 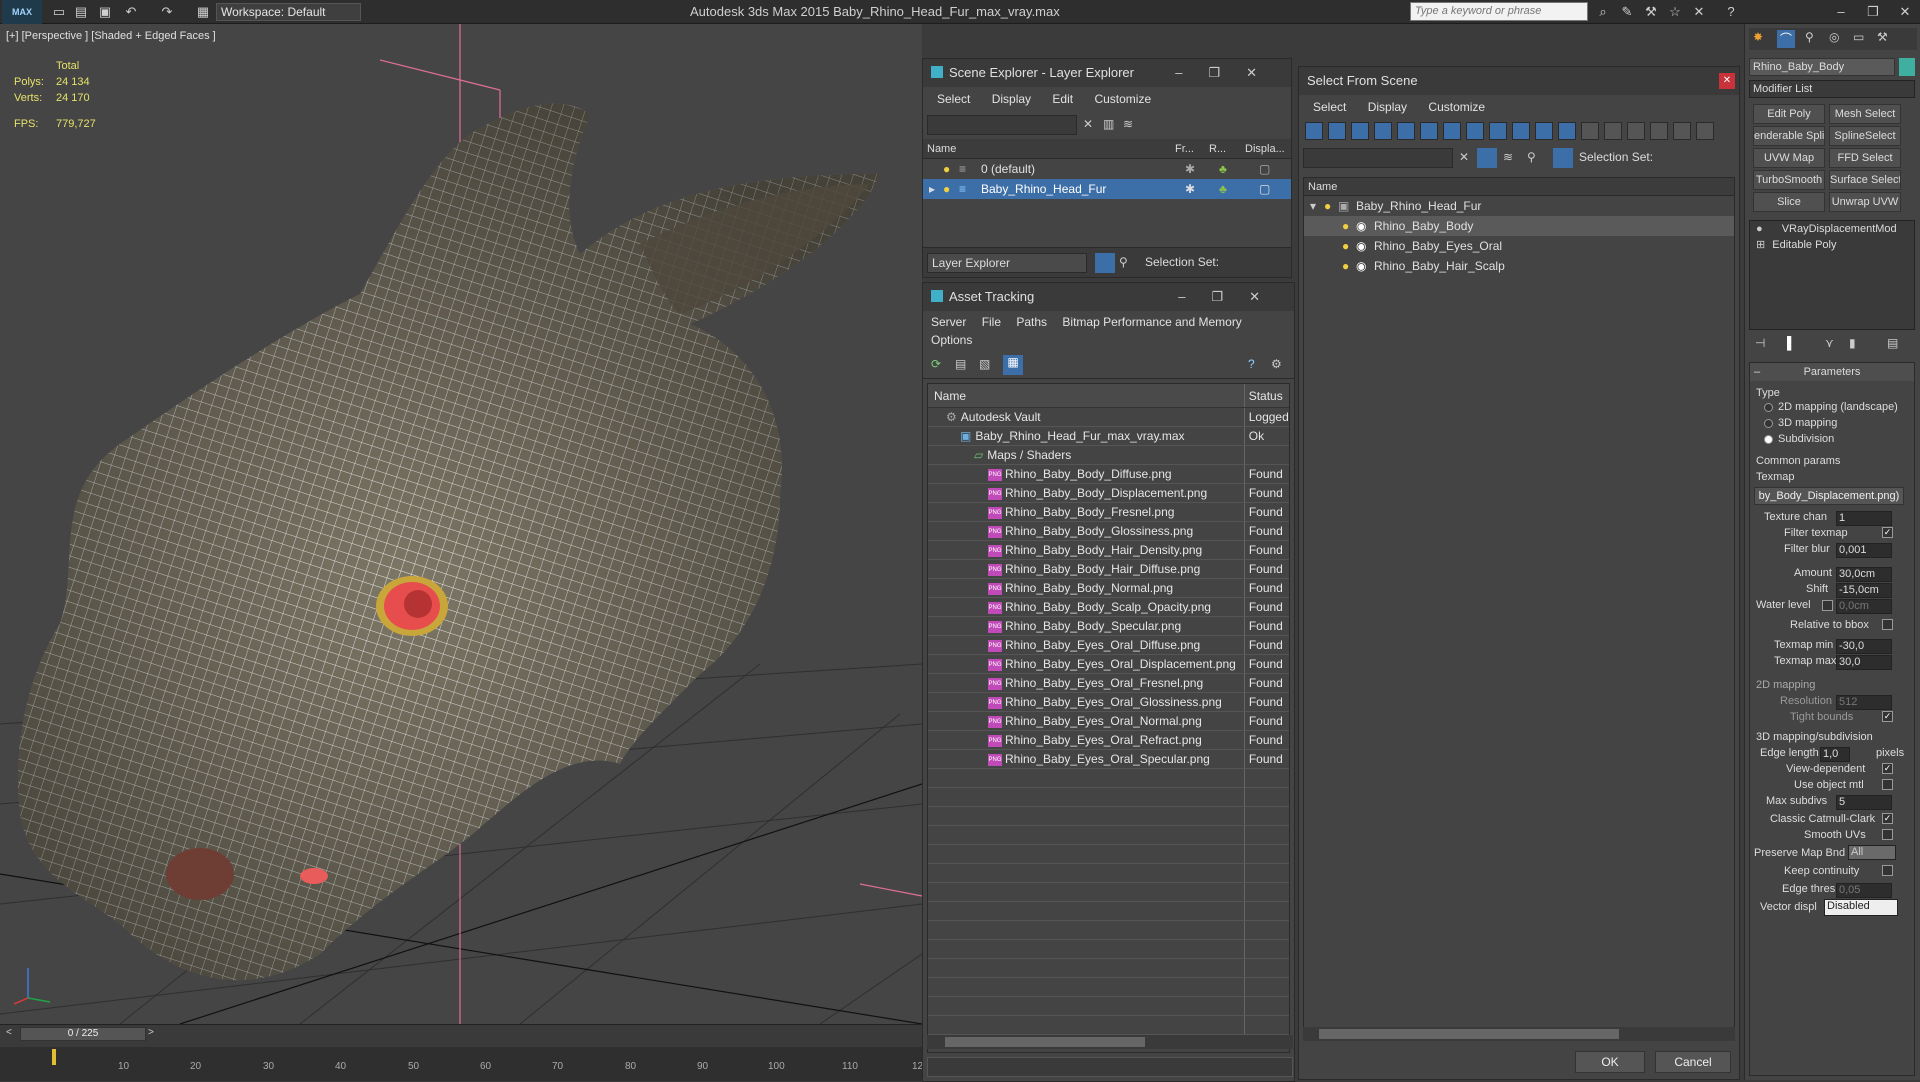 What do you see at coordinates (1768, 407) in the screenshot?
I see `type-radio-2d` at bounding box center [1768, 407].